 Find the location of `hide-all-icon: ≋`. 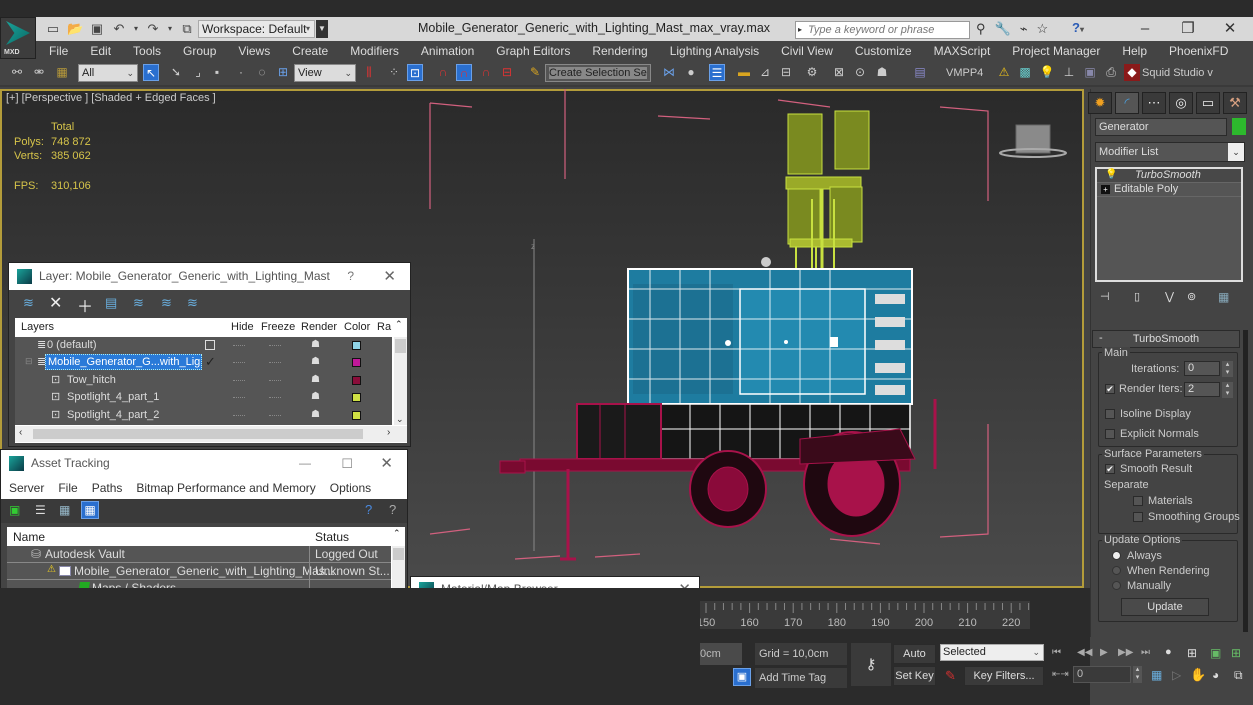

hide-all-icon: ≋ is located at coordinates (166, 303).